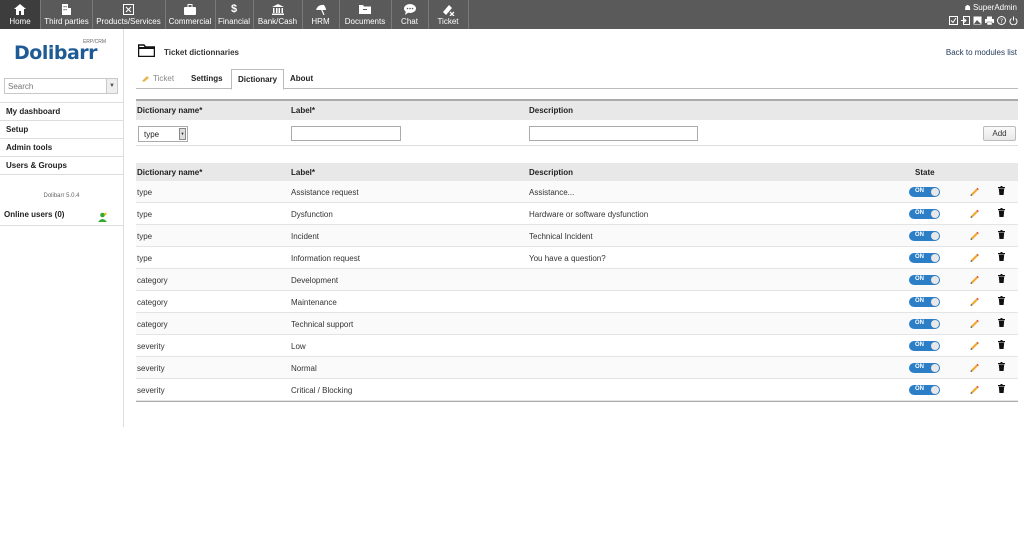 Image resolution: width=1024 pixels, height=556 pixels. I want to click on building-icon, so click(66, 10).